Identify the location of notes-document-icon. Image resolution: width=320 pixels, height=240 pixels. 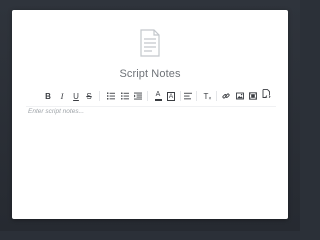
(150, 43).